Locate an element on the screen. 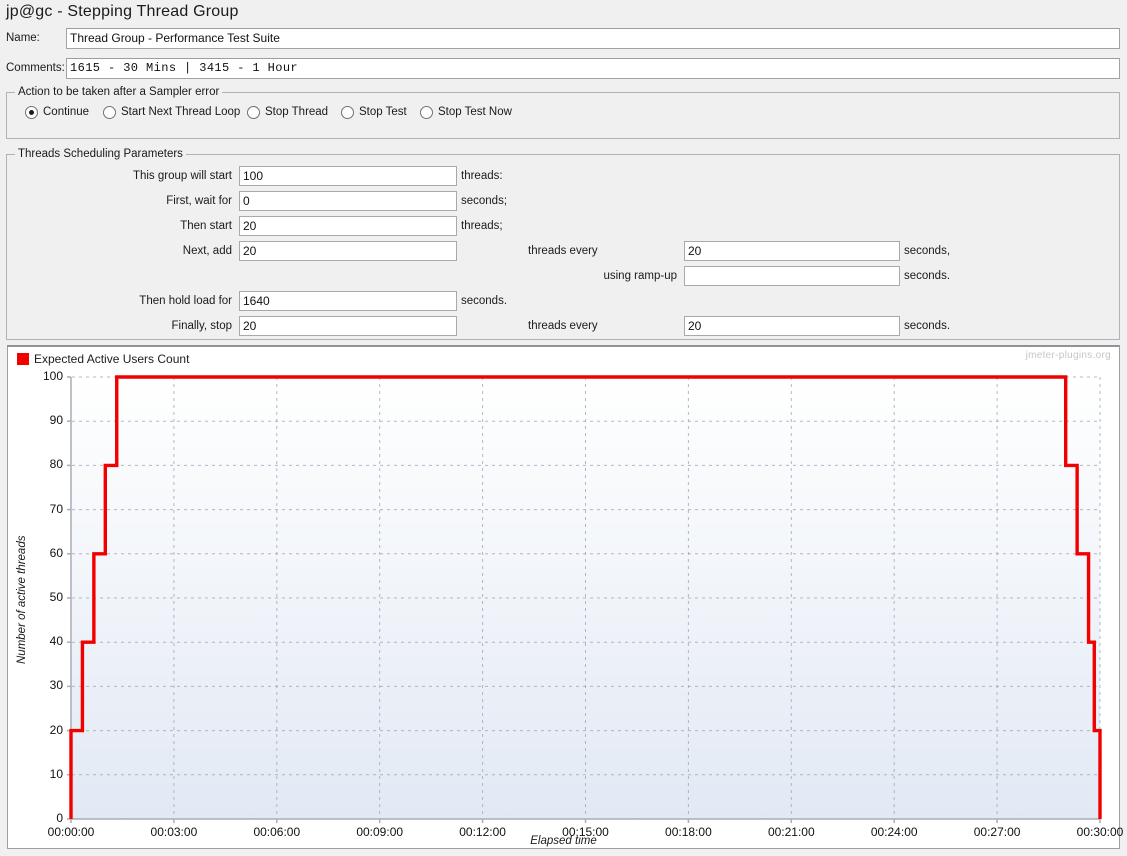 This screenshot has width=1127, height=856. suffix-threads-colon: threads: is located at coordinates (482, 176).